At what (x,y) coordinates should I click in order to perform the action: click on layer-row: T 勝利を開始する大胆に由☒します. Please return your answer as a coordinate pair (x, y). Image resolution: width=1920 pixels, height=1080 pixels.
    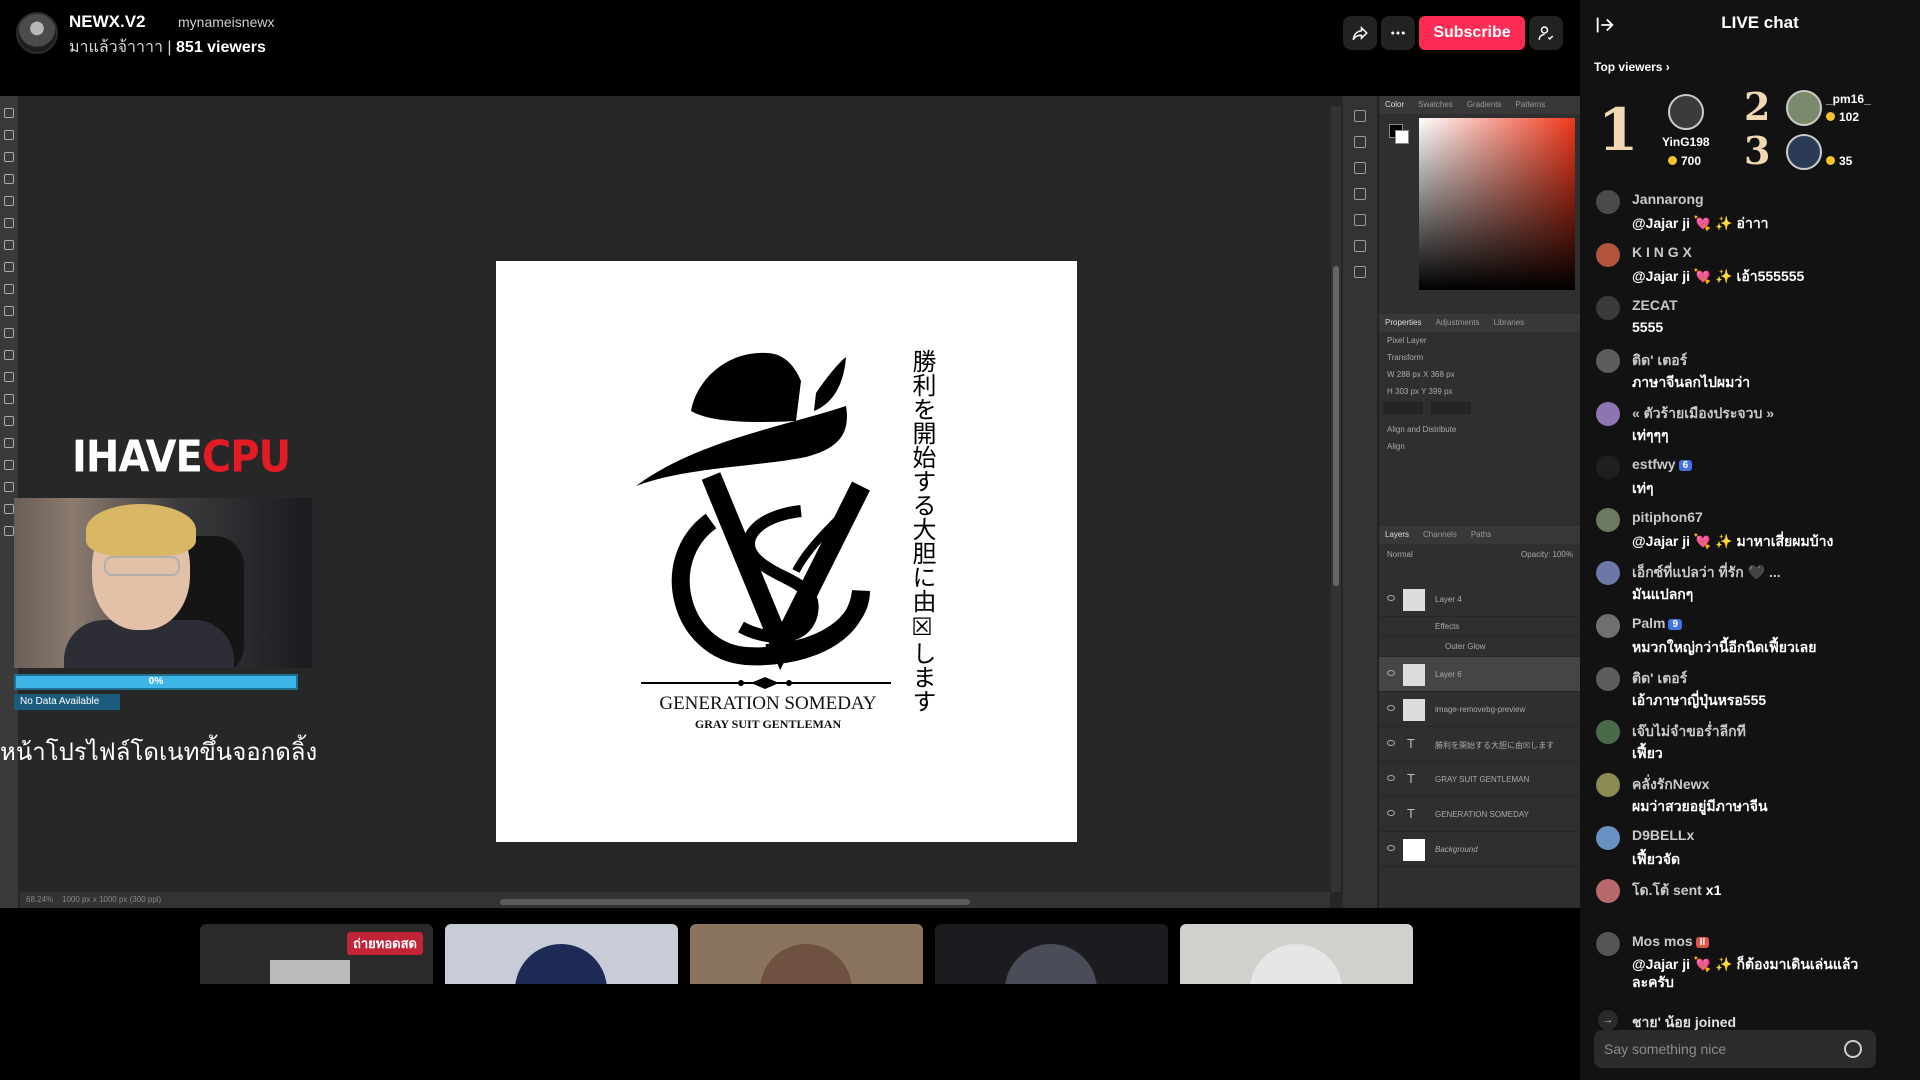
    Looking at the image, I should click on (1479, 744).